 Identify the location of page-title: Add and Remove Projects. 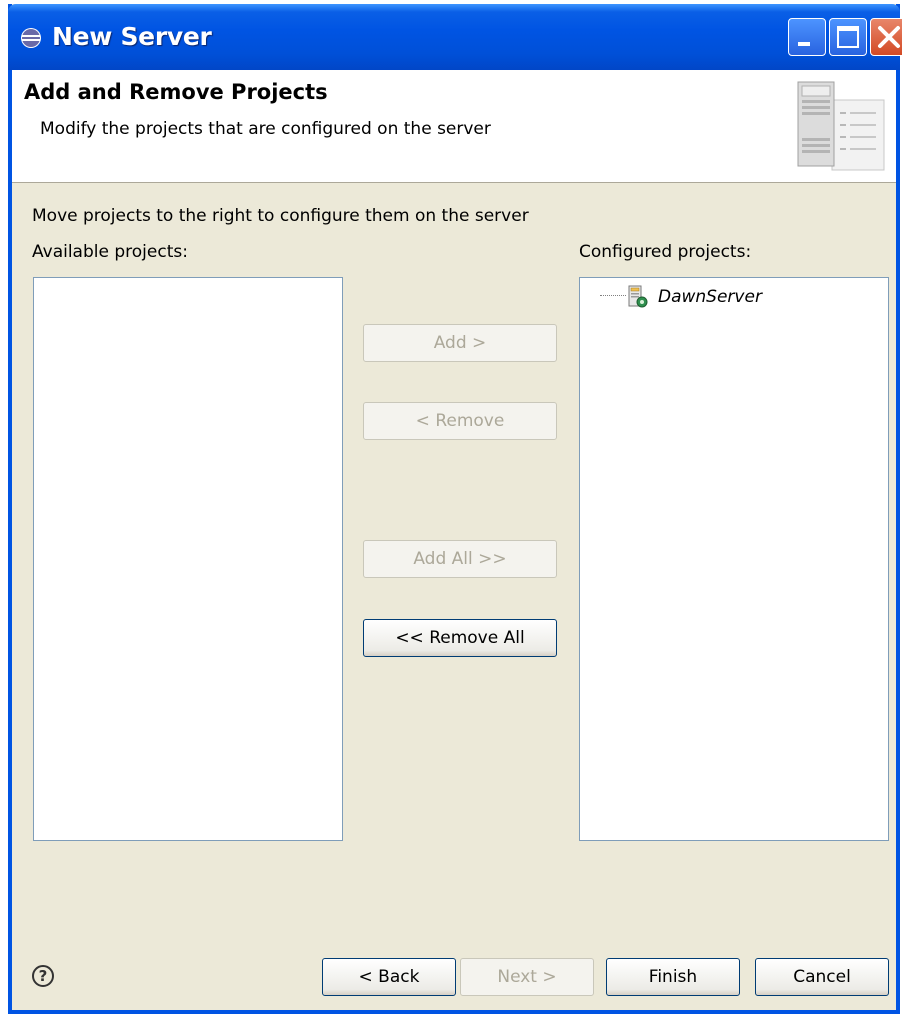
(176, 92).